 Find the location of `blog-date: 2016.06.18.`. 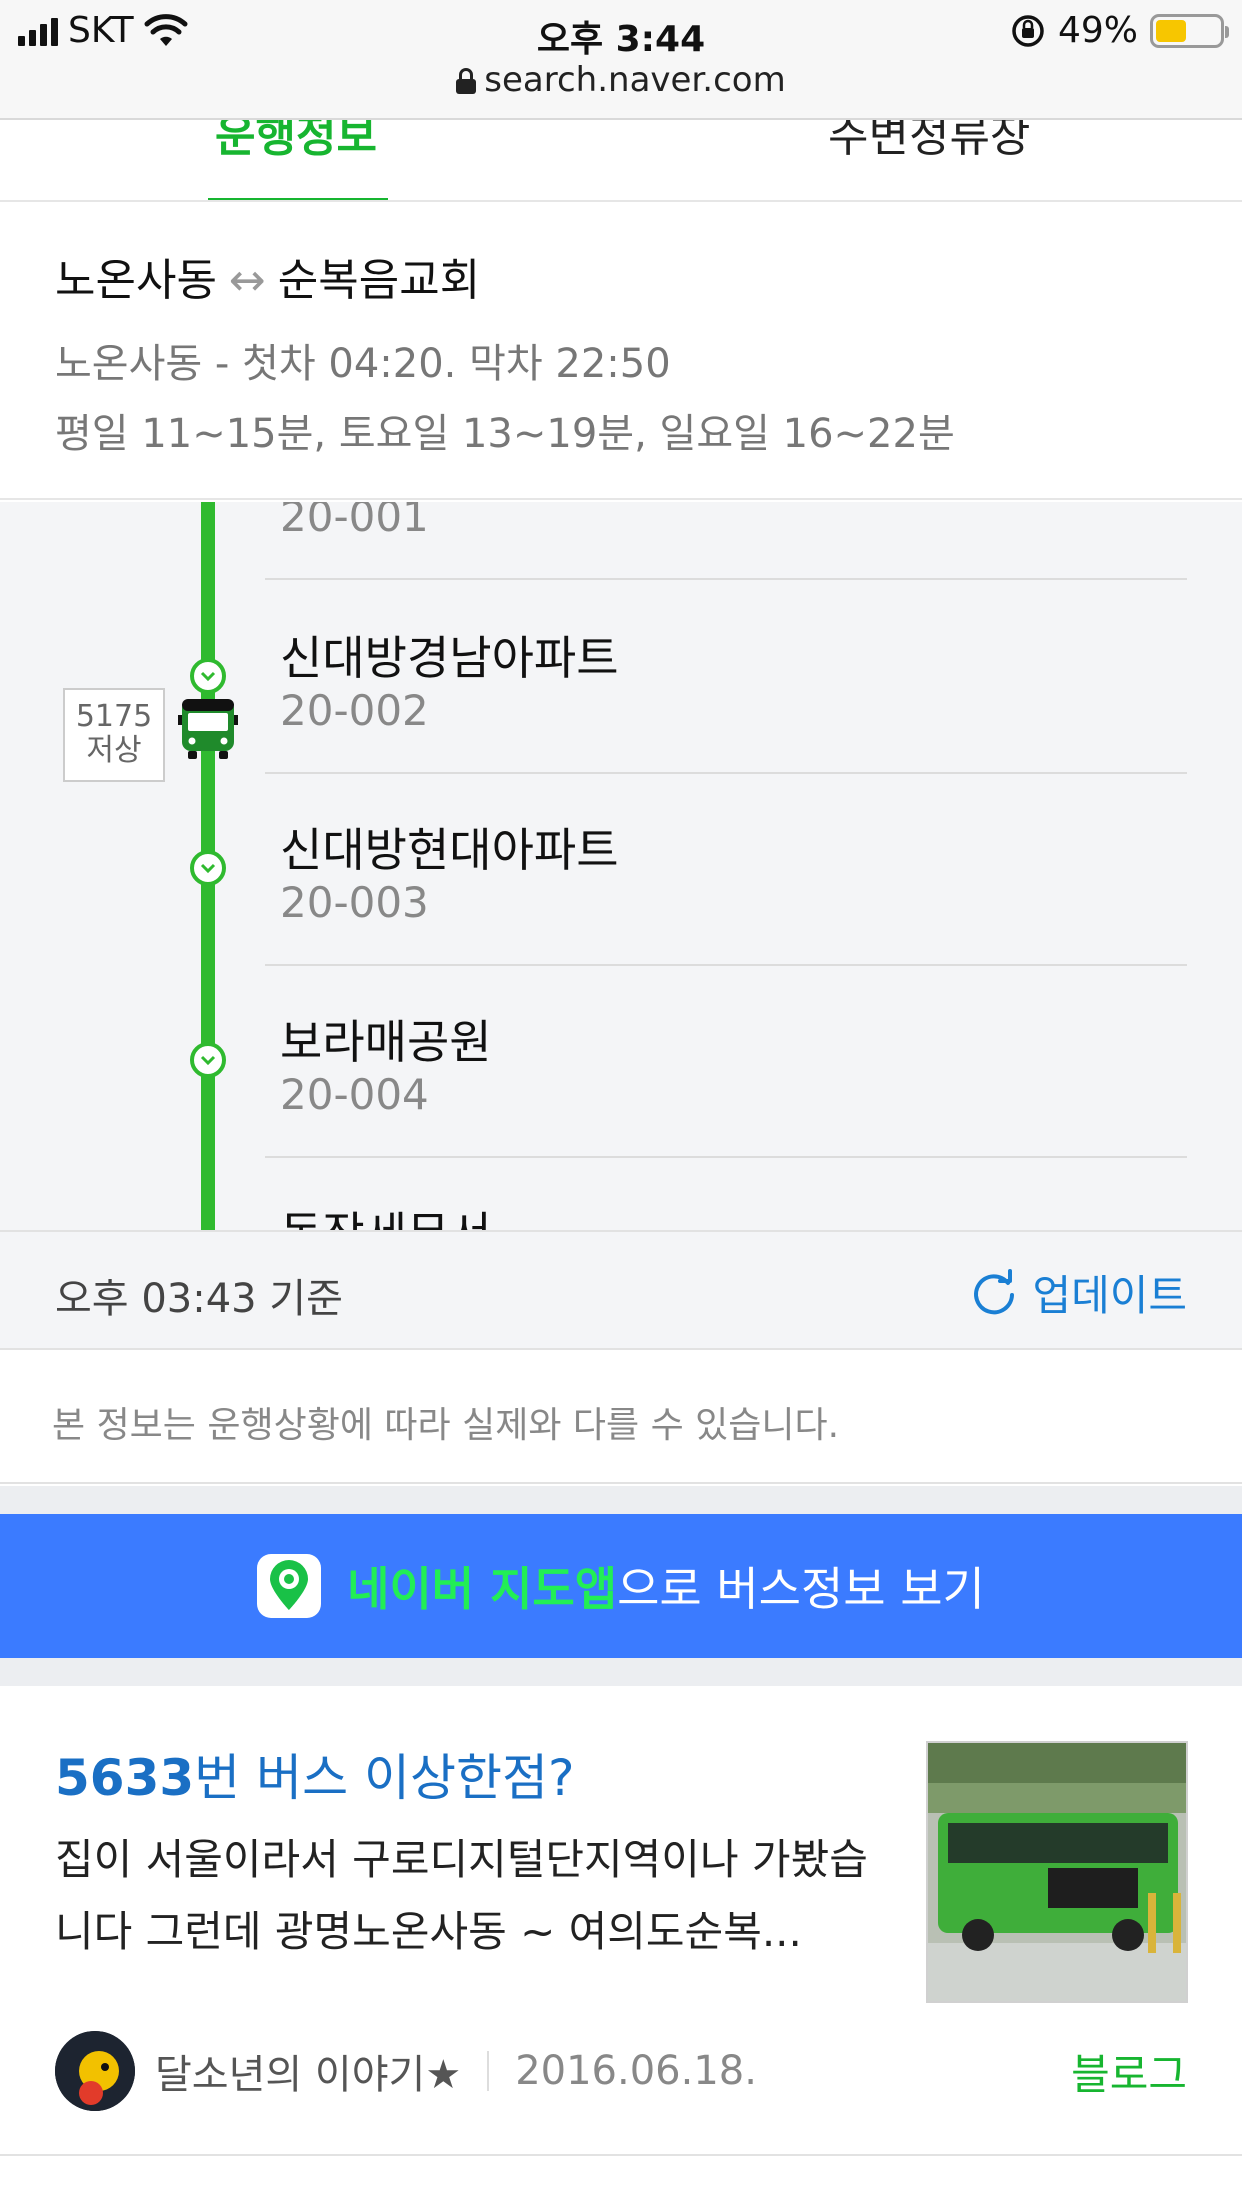

blog-date: 2016.06.18. is located at coordinates (636, 2071).